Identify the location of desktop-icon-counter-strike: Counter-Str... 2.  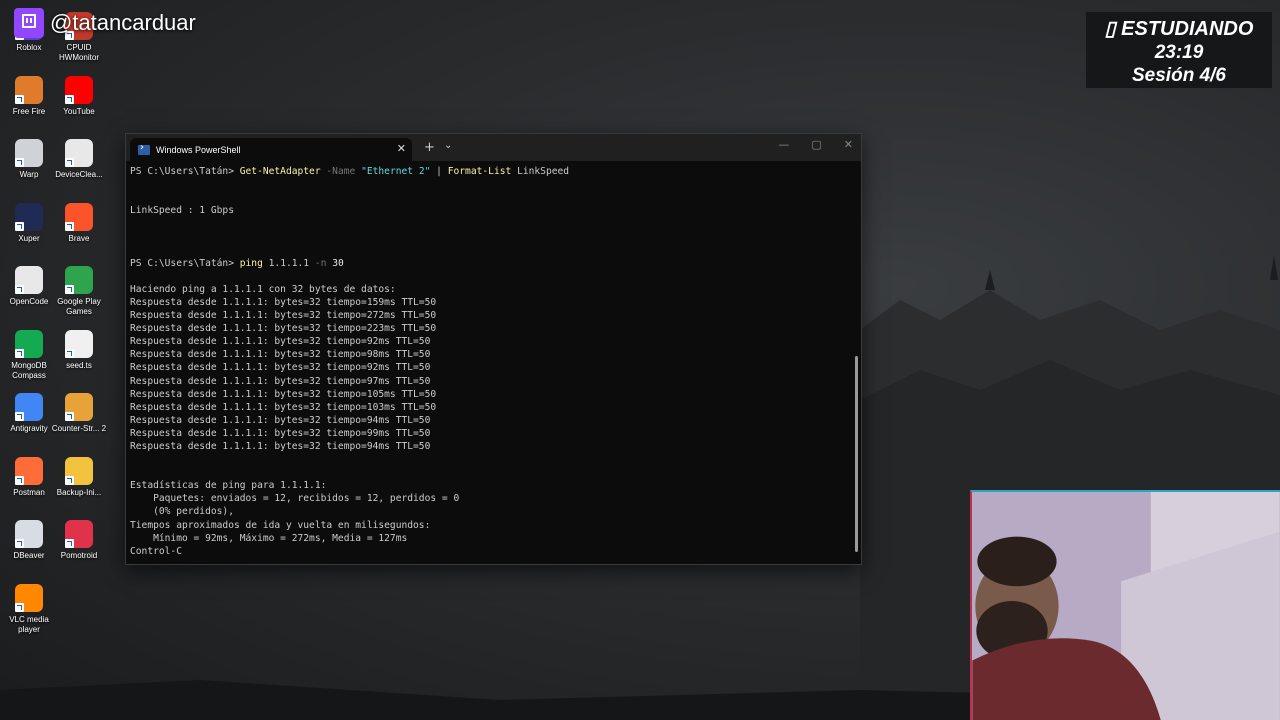
(79, 413).